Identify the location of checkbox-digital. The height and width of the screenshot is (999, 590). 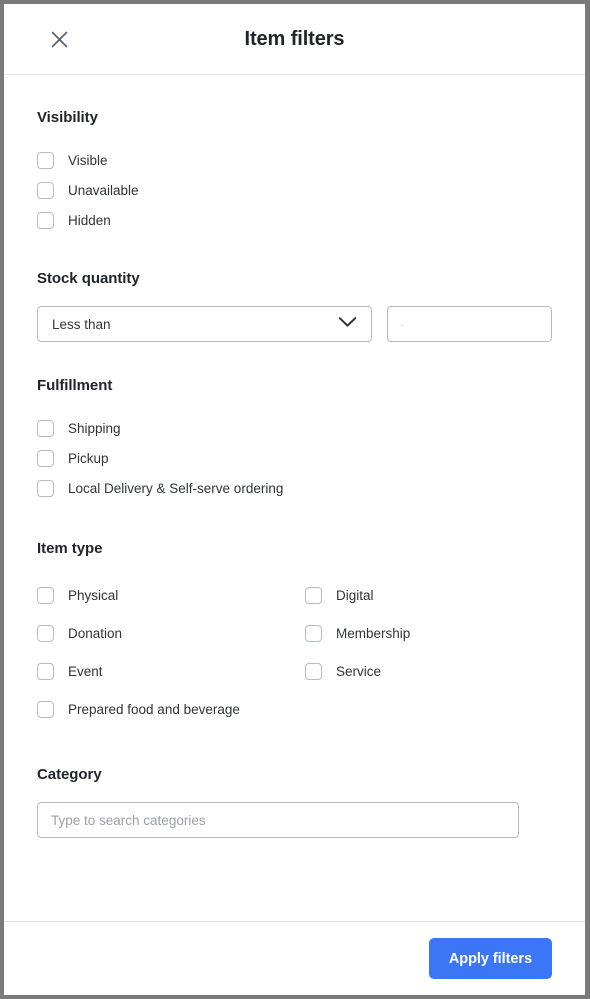
(313, 595).